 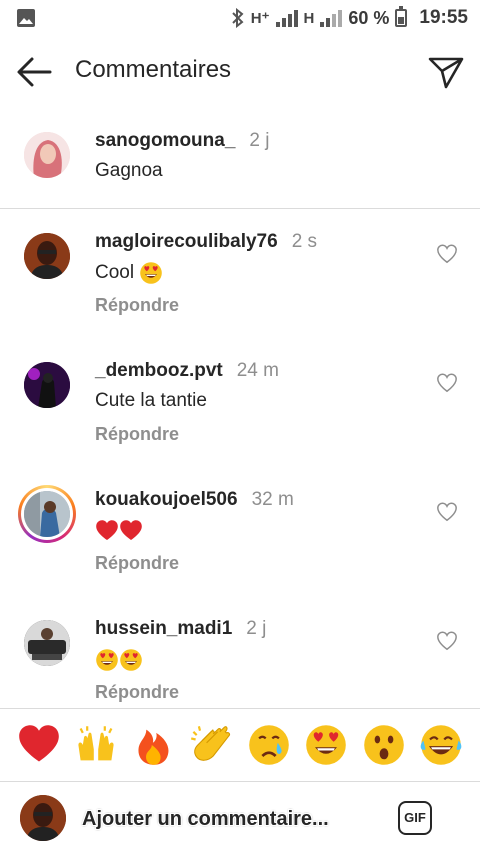 What do you see at coordinates (240, 745) in the screenshot?
I see `quick-reactions-bar` at bounding box center [240, 745].